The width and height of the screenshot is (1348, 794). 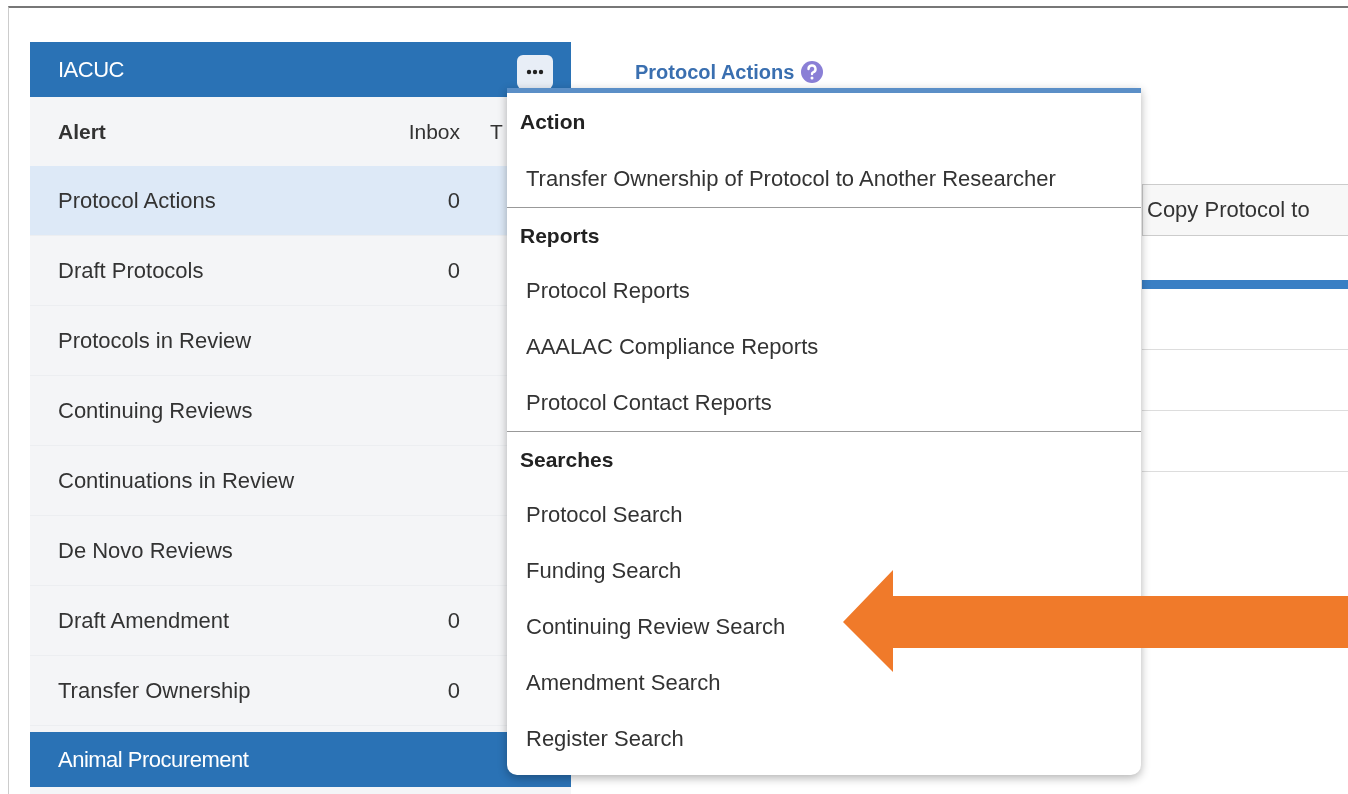 What do you see at coordinates (597, 571) in the screenshot?
I see `menu-item: Funding Search` at bounding box center [597, 571].